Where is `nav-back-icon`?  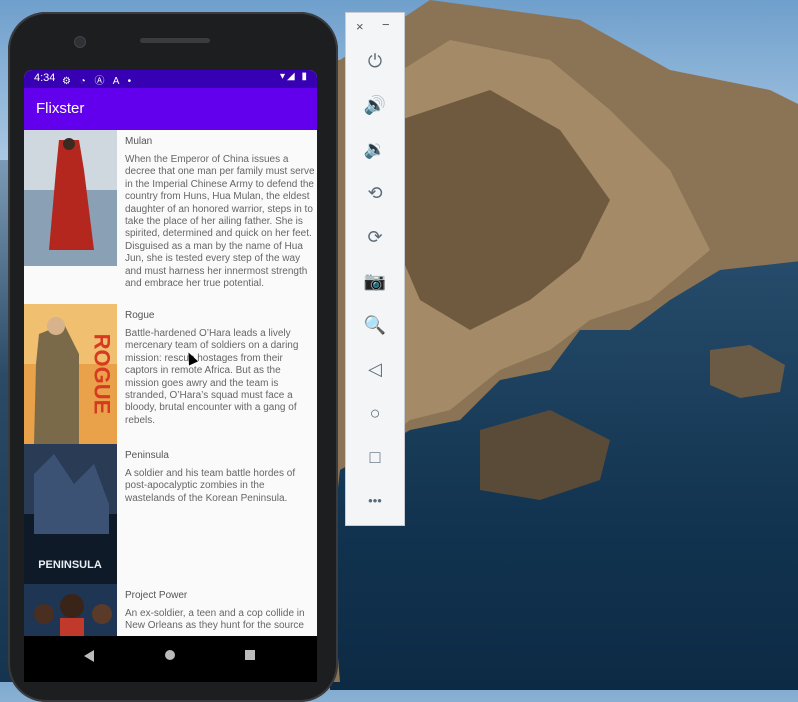
nav-back-icon is located at coordinates (89, 656).